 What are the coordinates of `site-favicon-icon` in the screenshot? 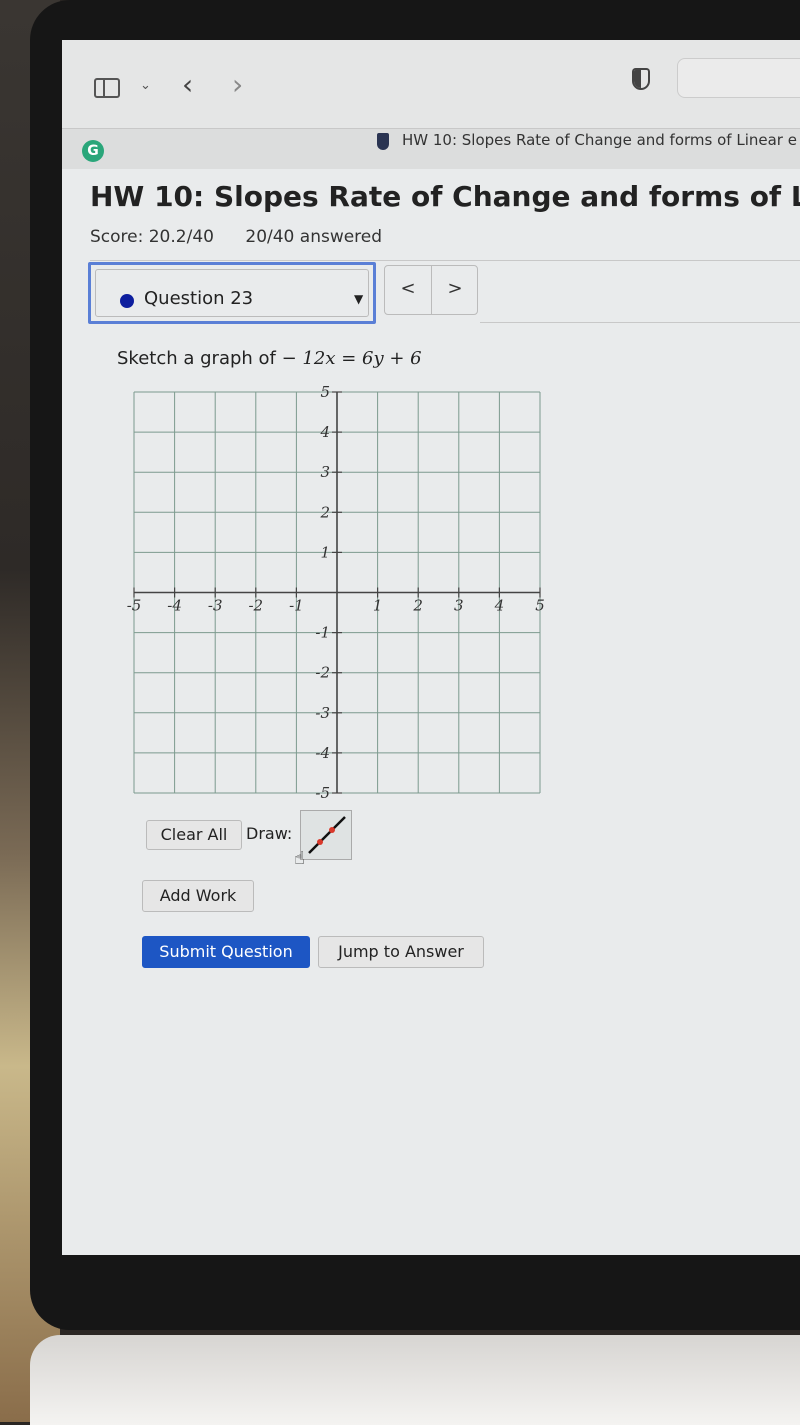 It's located at (383, 141).